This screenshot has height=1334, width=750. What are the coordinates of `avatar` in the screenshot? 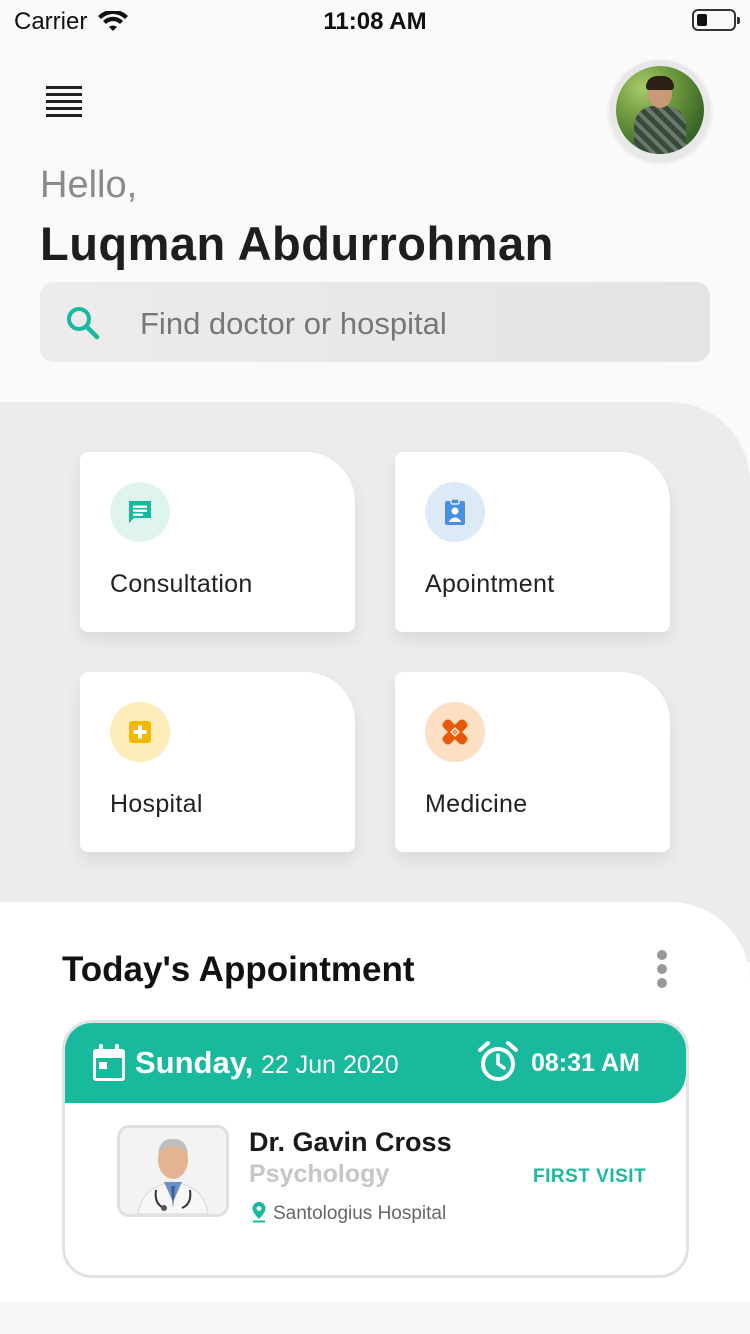 It's located at (660, 110).